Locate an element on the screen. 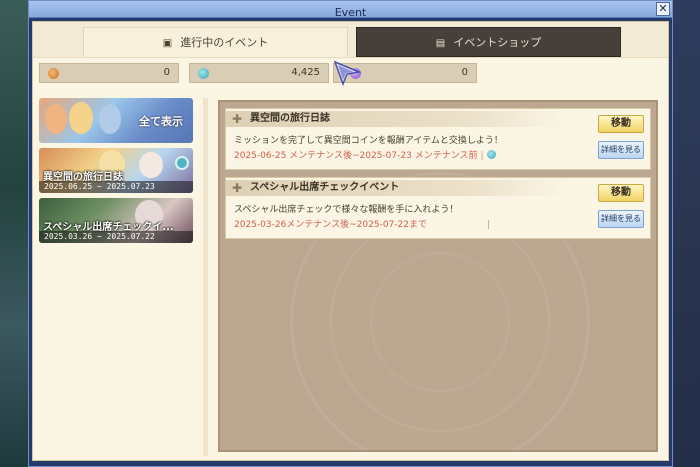  tab-ongoing-events: ▣ 進行中のイベント is located at coordinates (215, 42).